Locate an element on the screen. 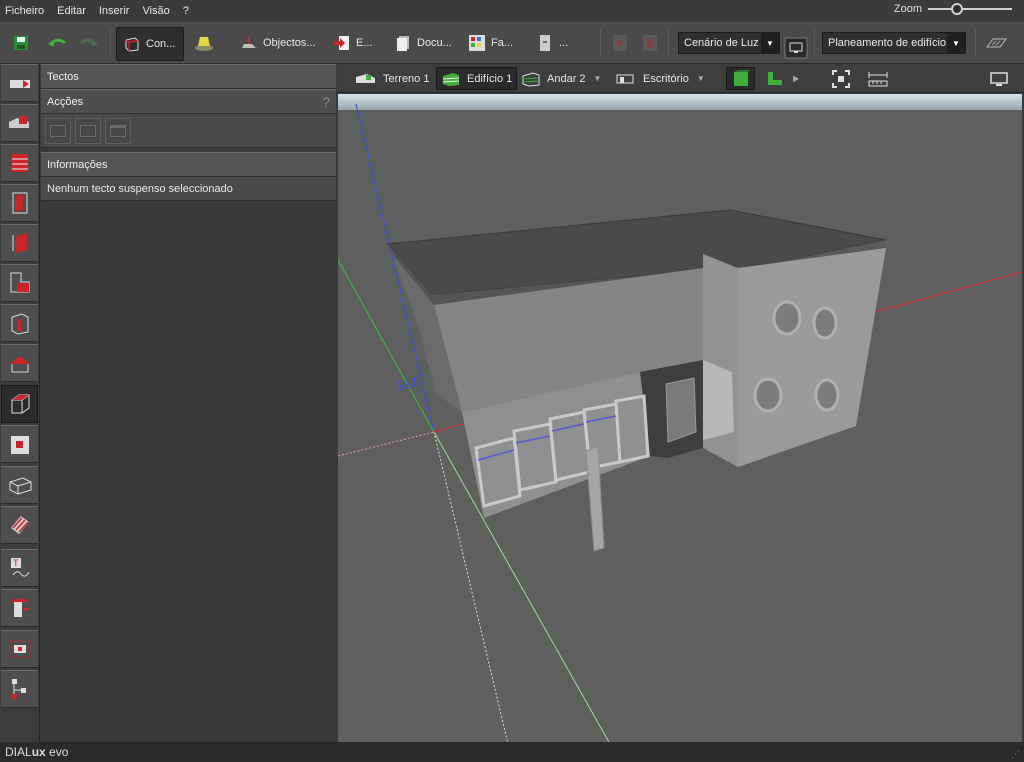 The height and width of the screenshot is (762, 1024). stairs-icon is located at coordinates (20, 486).